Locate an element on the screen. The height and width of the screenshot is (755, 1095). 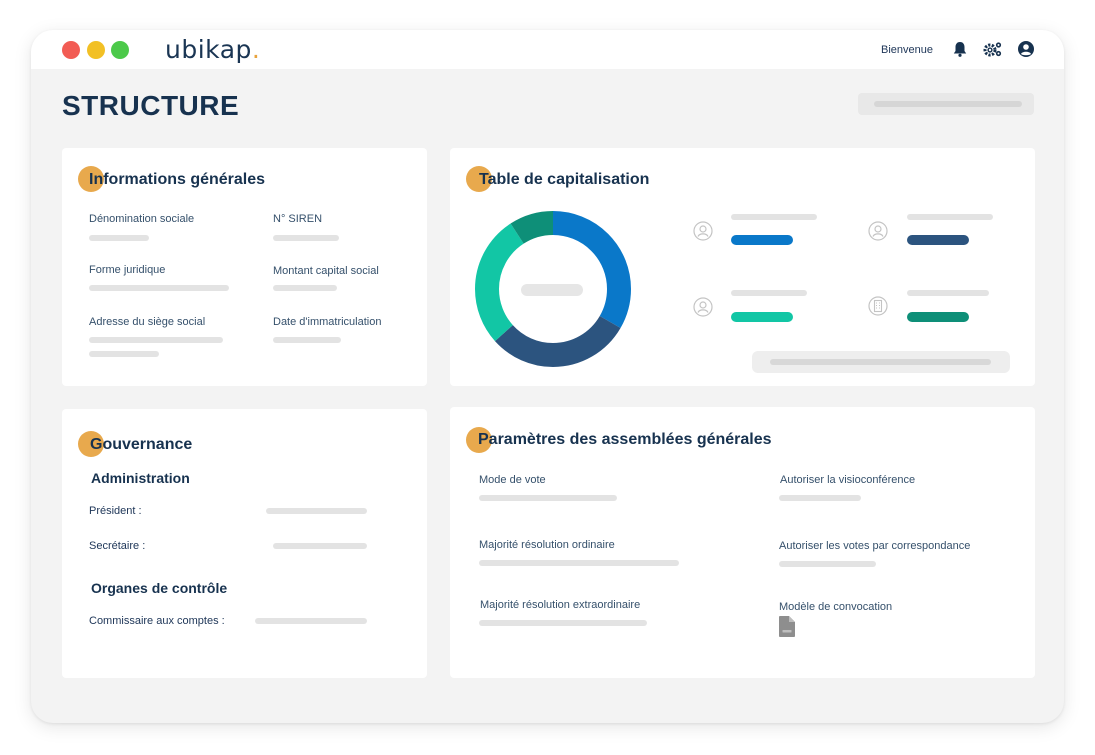
siren-value is located at coordinates (306, 238).